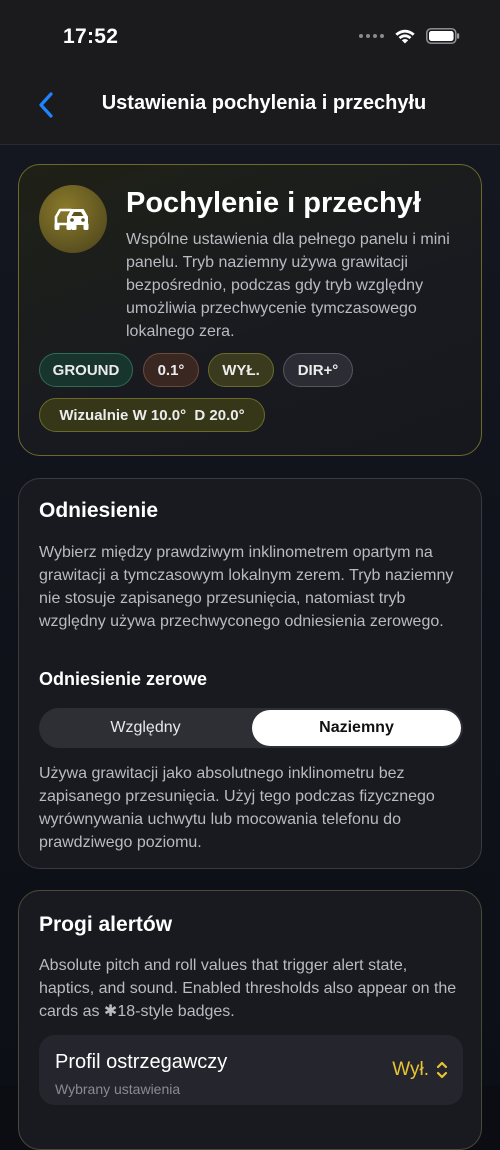 The height and width of the screenshot is (1150, 500). What do you see at coordinates (123, 679) in the screenshot?
I see `zero-reference-label: Odniesienie zerowe` at bounding box center [123, 679].